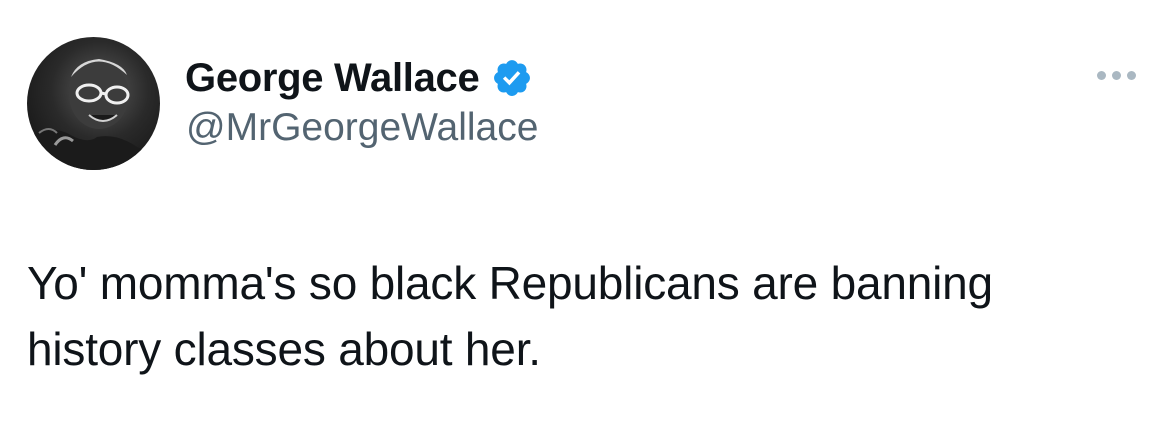  What do you see at coordinates (93, 114) in the screenshot?
I see `avatar-photo` at bounding box center [93, 114].